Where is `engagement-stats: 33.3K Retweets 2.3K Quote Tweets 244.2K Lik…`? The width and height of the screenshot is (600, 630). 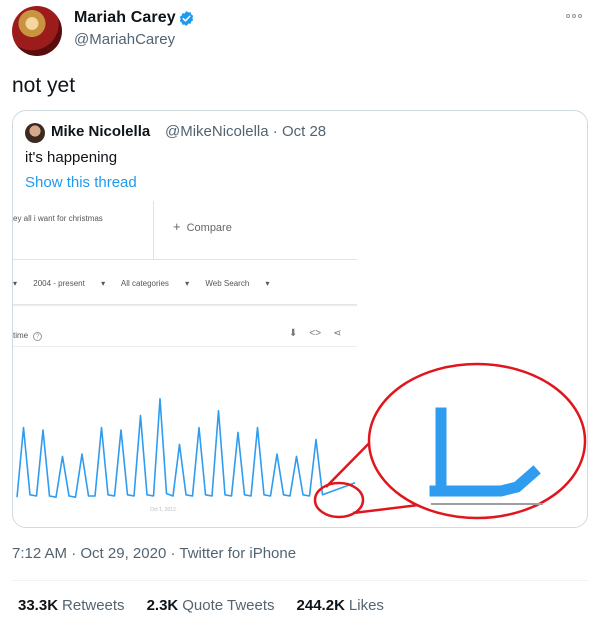 engagement-stats: 33.3K Retweets 2.3K Quote Tweets 244.2K Lik… is located at coordinates (201, 605).